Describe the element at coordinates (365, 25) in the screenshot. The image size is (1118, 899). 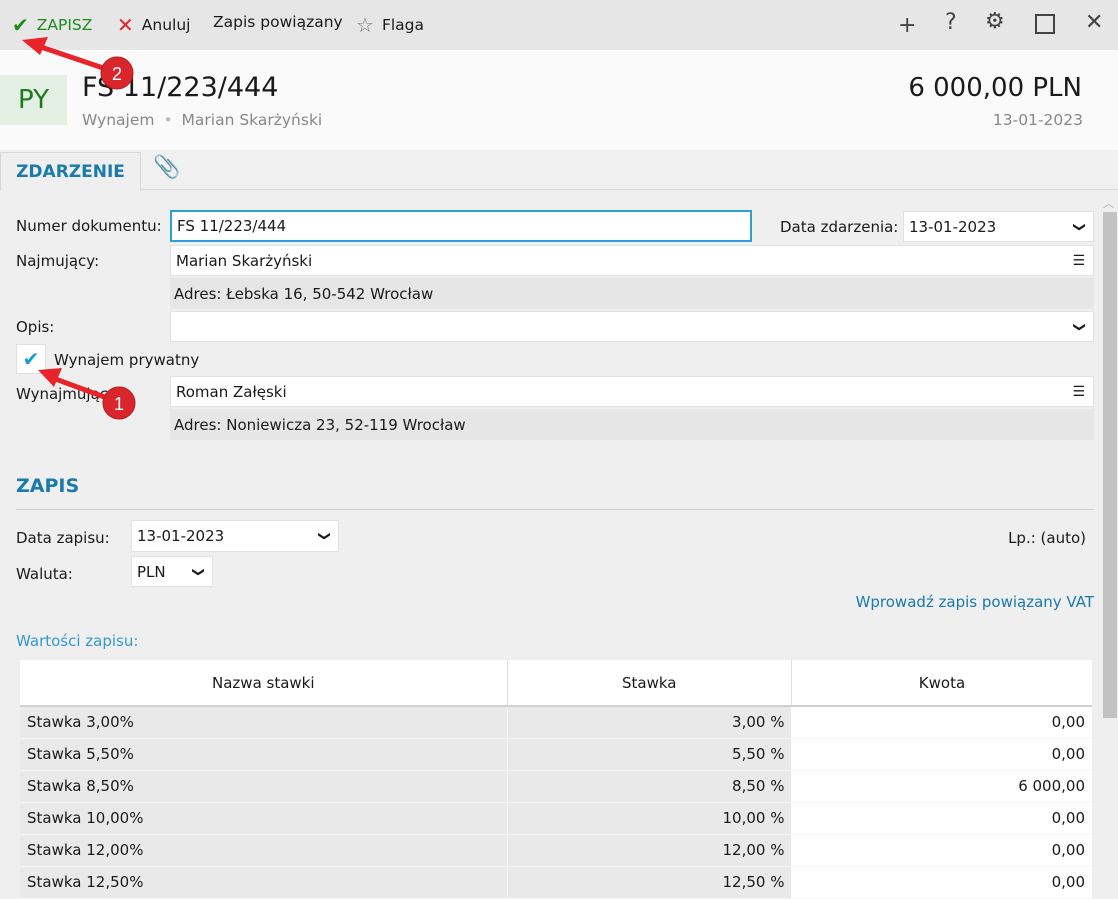
I see `star-icon: ☆` at that location.